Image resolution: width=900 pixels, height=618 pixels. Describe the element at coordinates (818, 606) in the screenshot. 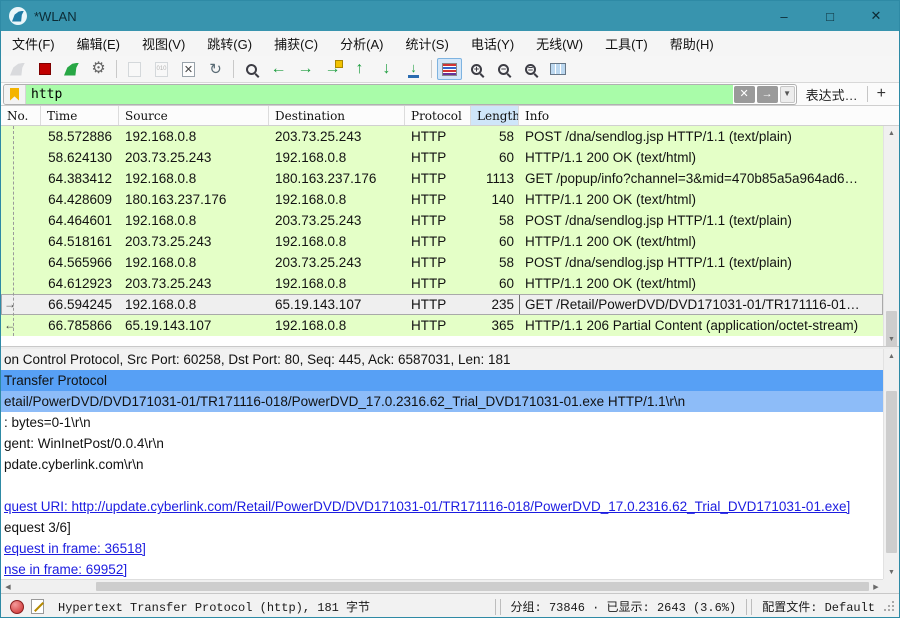

I see `status-profile: 配置文件: Default` at that location.